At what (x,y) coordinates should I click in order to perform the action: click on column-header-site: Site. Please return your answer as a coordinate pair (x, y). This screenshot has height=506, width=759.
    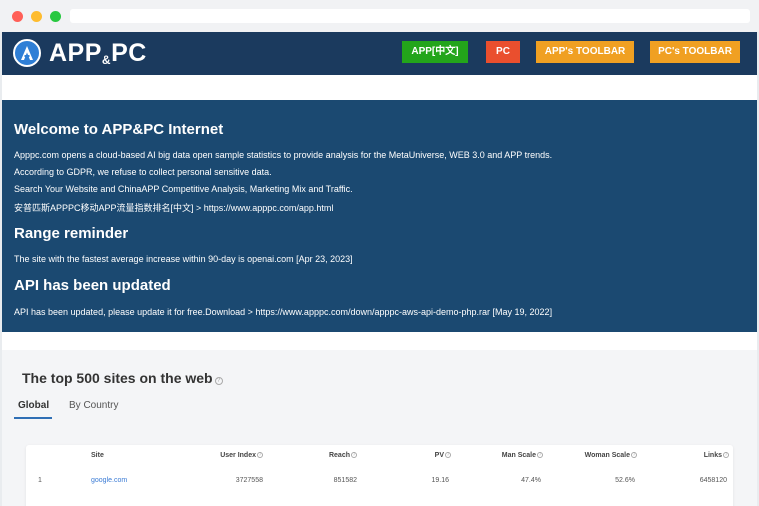
    Looking at the image, I should click on (97, 455).